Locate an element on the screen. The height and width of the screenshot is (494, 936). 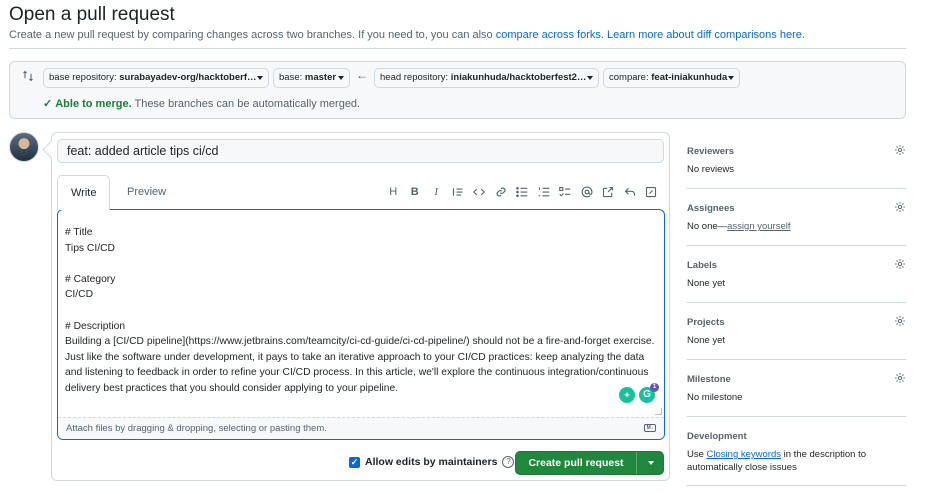
link-icon is located at coordinates (501, 192).